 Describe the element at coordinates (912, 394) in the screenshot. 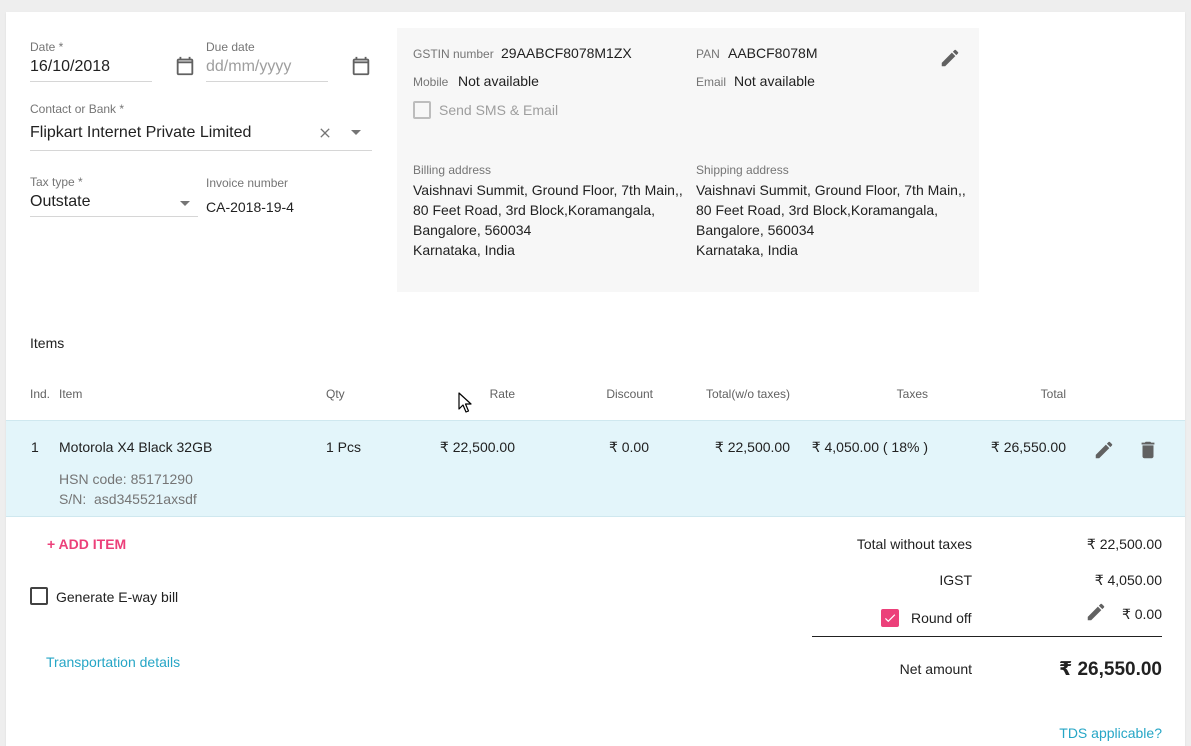

I see `col-taxes: Taxes` at that location.